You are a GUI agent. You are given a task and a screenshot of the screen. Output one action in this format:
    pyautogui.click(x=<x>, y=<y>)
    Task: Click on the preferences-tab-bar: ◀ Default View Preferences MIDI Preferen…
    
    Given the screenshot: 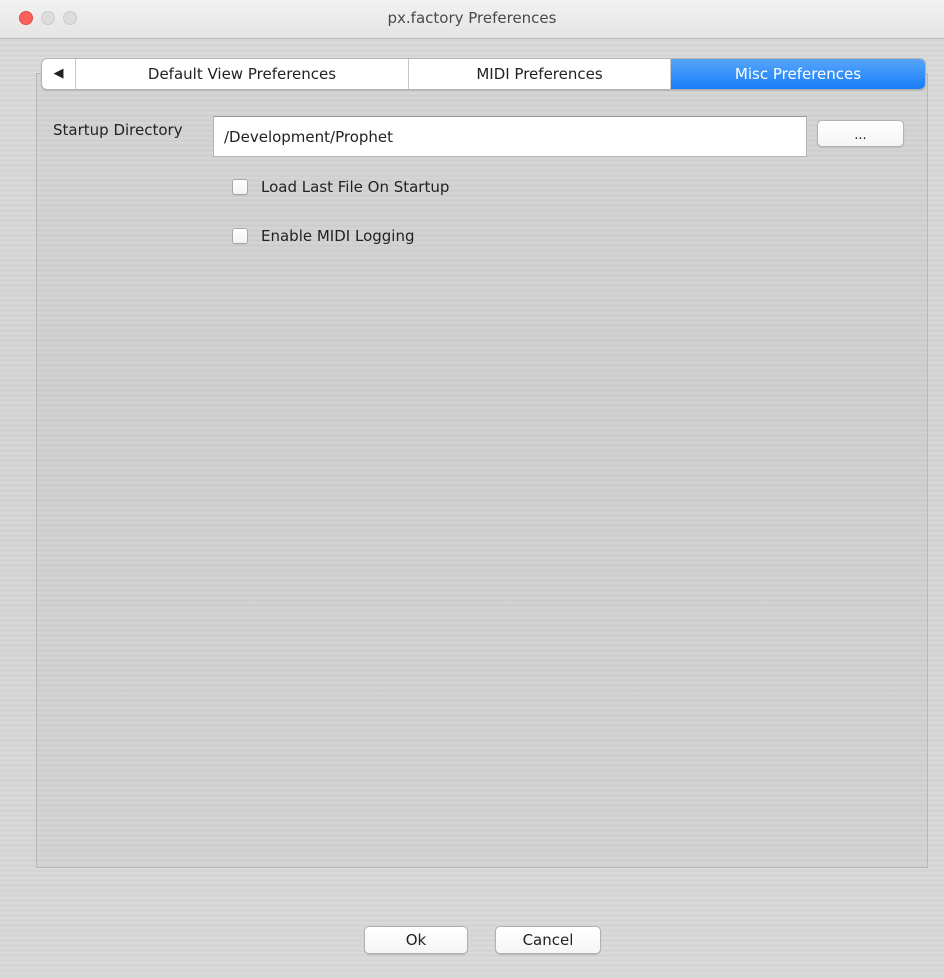 What is the action you would take?
    pyautogui.click(x=483, y=74)
    